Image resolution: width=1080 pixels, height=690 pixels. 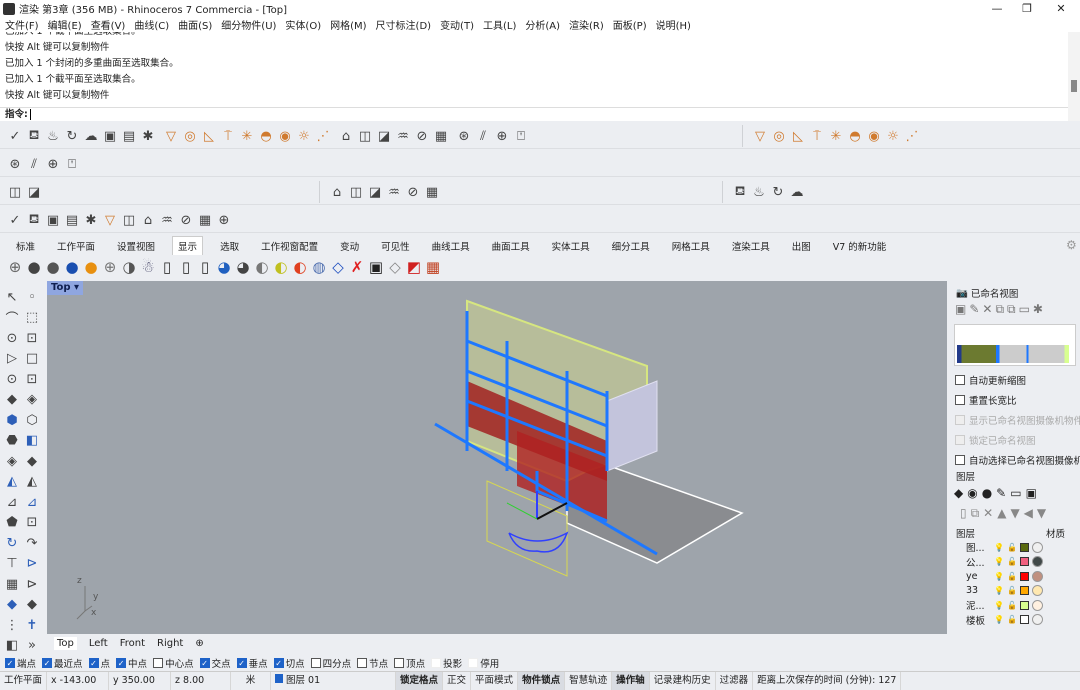 What do you see at coordinates (167, 267) in the screenshot?
I see `display-mode-icon: ▯` at bounding box center [167, 267].